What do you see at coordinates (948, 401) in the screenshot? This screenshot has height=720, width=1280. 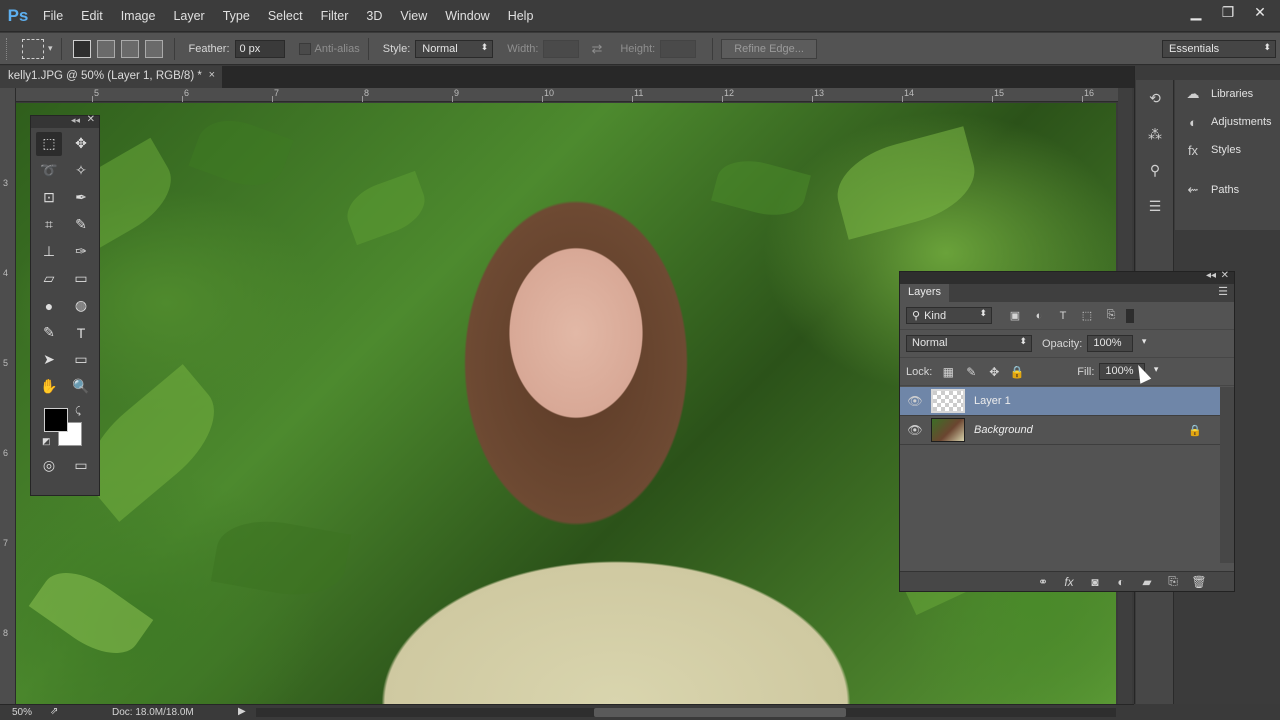 I see `layer-thumbnail` at bounding box center [948, 401].